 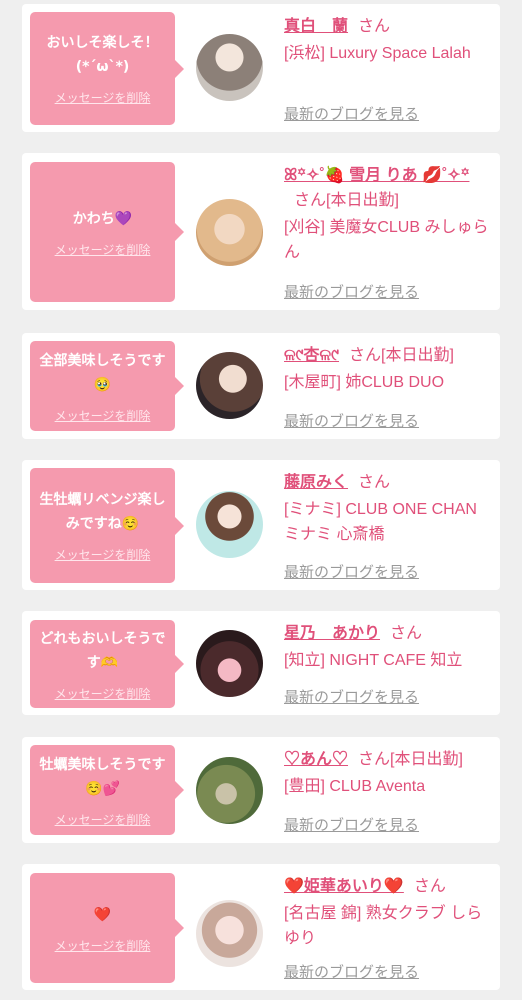 I want to click on message-bubble: かわち💜 メッセージを削除, so click(x=107, y=232).